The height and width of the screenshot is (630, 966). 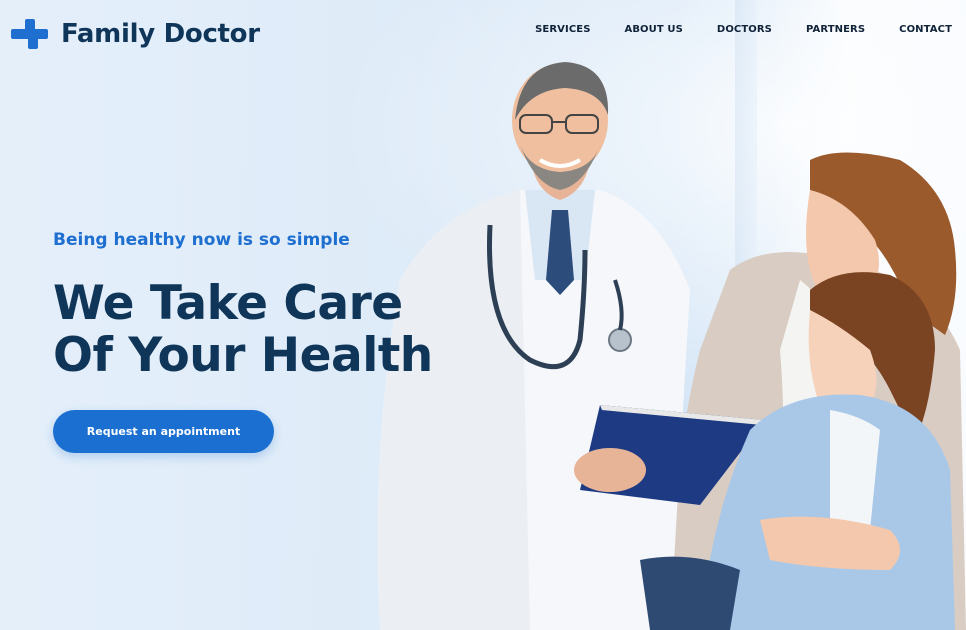 I want to click on nav-link-doctors: DOCTORS, so click(x=744, y=29).